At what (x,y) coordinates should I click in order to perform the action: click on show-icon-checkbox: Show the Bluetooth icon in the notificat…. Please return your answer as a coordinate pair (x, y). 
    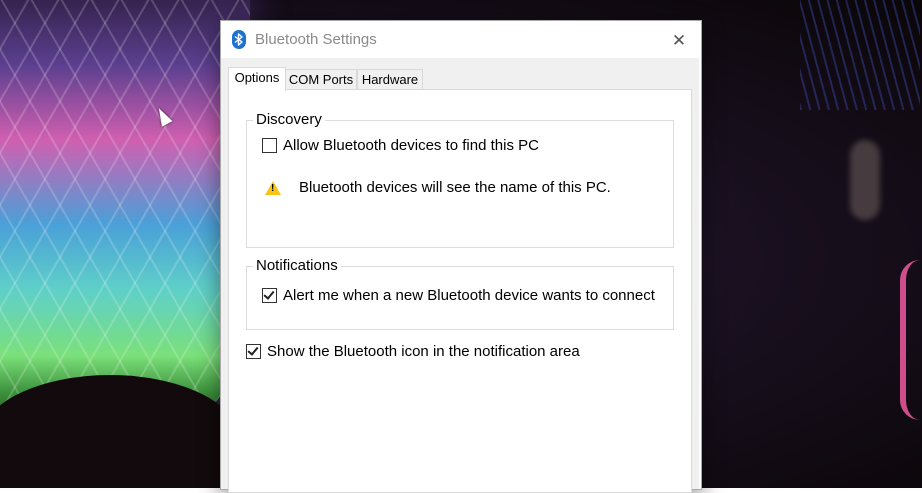
    Looking at the image, I should click on (413, 351).